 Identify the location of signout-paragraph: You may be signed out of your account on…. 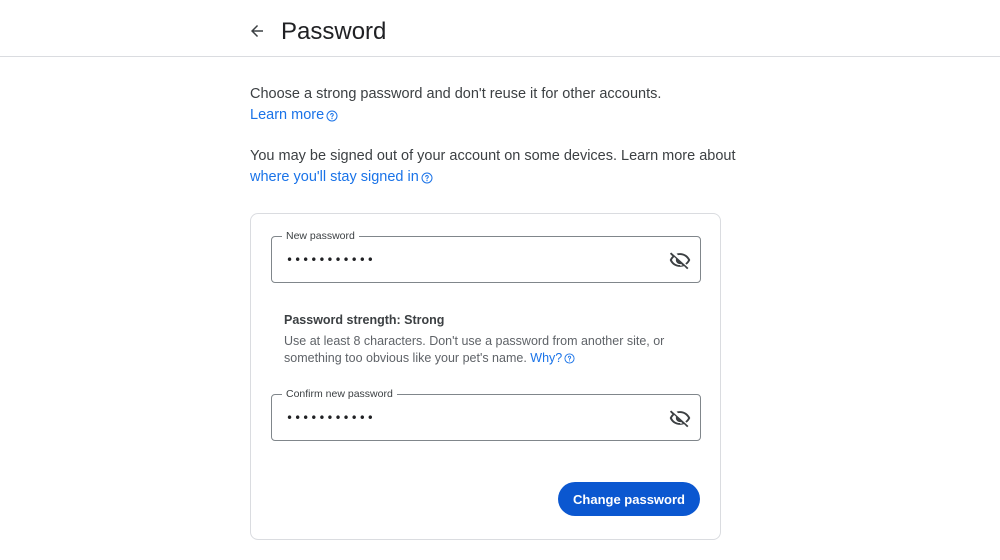
(495, 167).